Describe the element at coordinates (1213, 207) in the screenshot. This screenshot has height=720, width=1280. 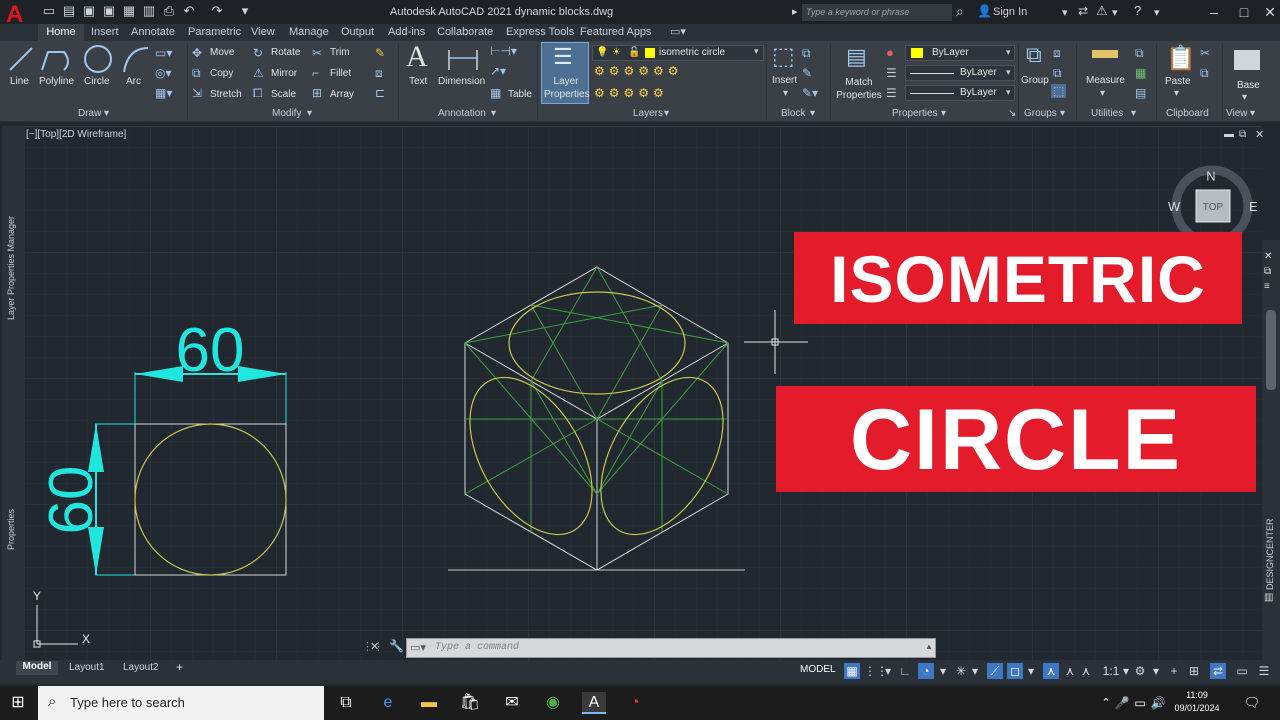
I see `viewcube-face-label: TOP` at that location.